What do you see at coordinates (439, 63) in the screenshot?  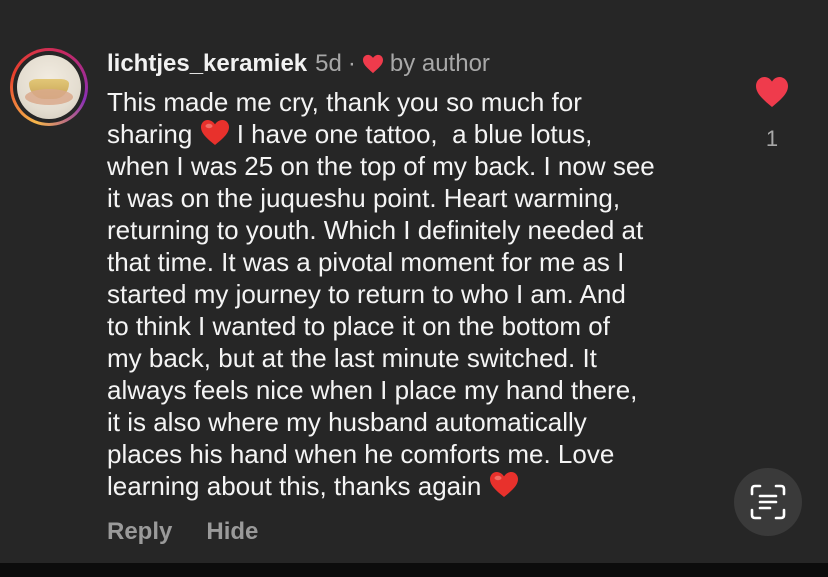 I see `liked-by-author-label: by author` at bounding box center [439, 63].